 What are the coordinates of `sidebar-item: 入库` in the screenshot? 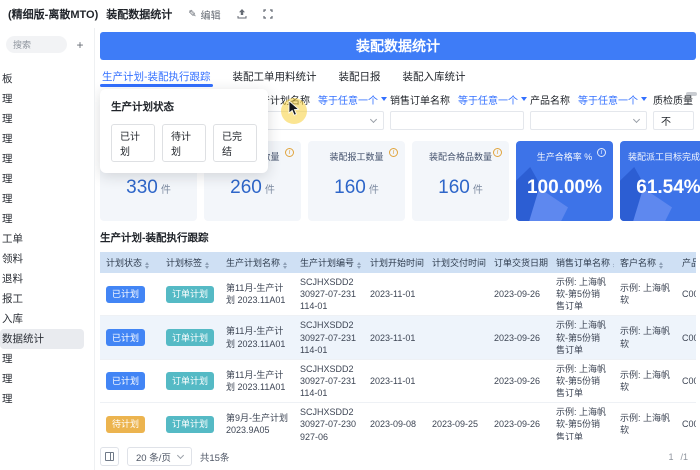 It's located at (47, 319).